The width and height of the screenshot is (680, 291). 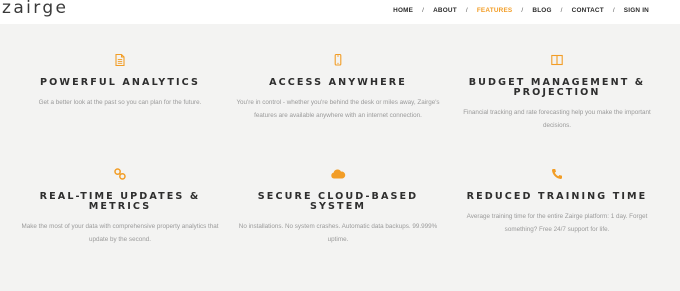 I want to click on nav-features: FEATURES, so click(x=495, y=10).